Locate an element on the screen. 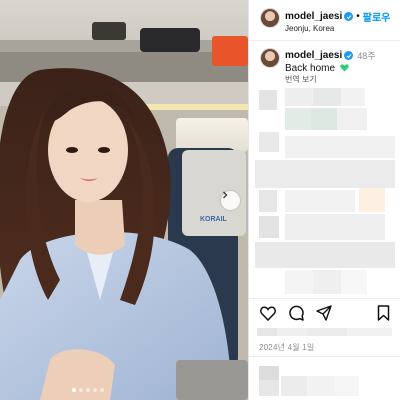 This screenshot has height=400, width=400. heart-icon is located at coordinates (268, 313).